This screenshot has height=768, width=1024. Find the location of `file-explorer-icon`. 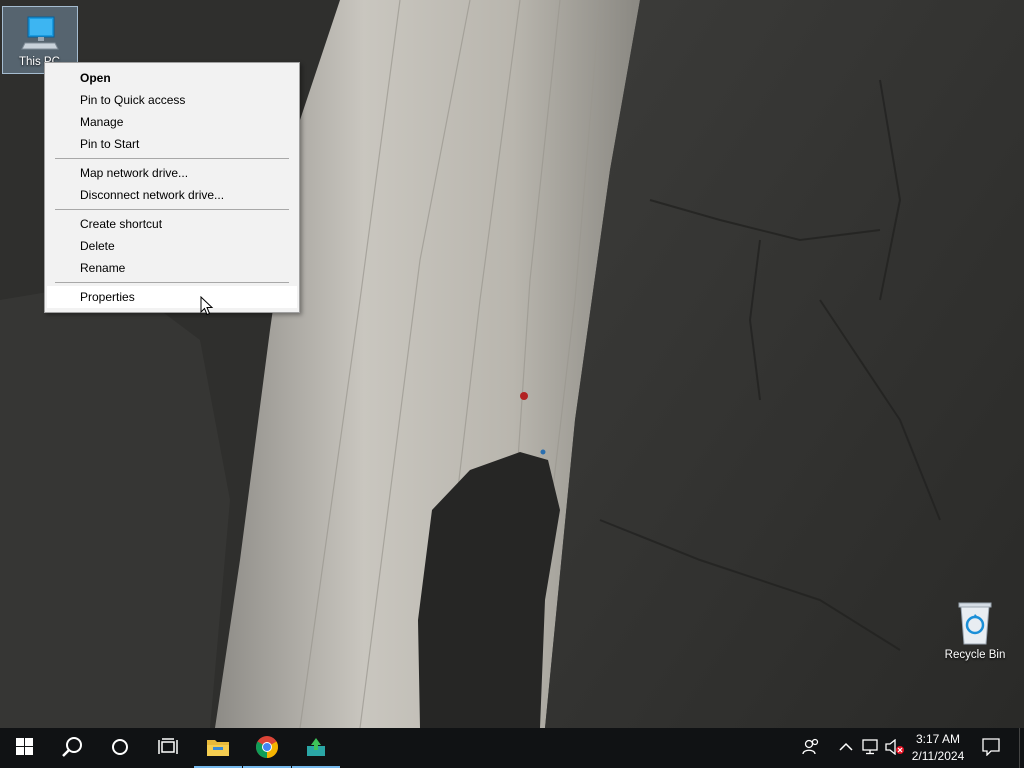

file-explorer-icon is located at coordinates (218, 748).